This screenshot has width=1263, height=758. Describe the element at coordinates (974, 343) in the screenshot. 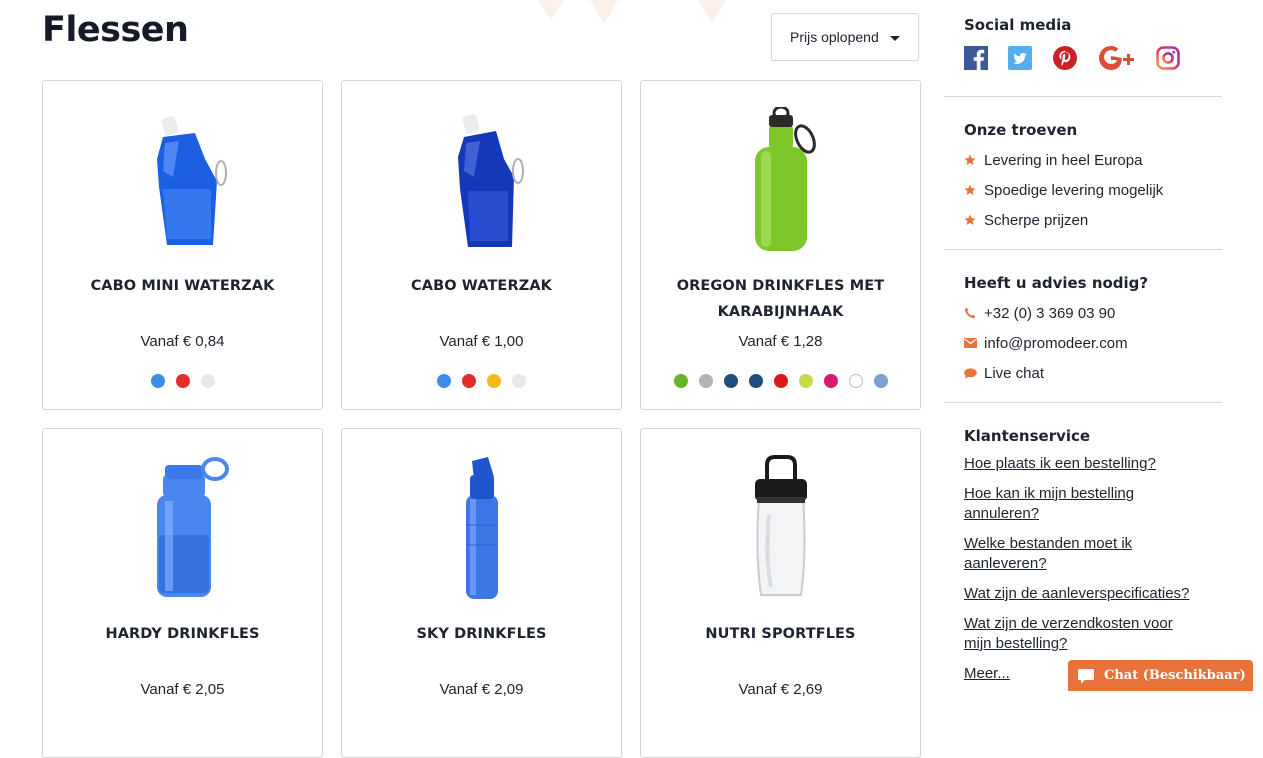

I see `envelope-icon` at that location.